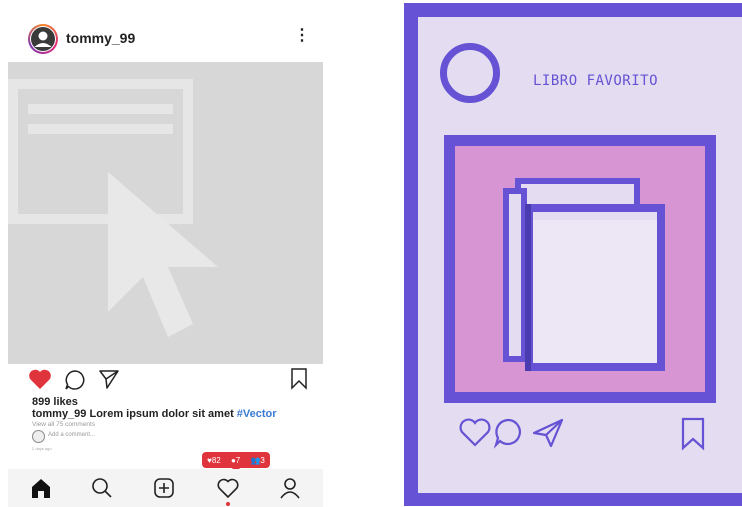 The image size is (742, 507). What do you see at coordinates (100, 38) in the screenshot?
I see `post-username: tommy_99` at bounding box center [100, 38].